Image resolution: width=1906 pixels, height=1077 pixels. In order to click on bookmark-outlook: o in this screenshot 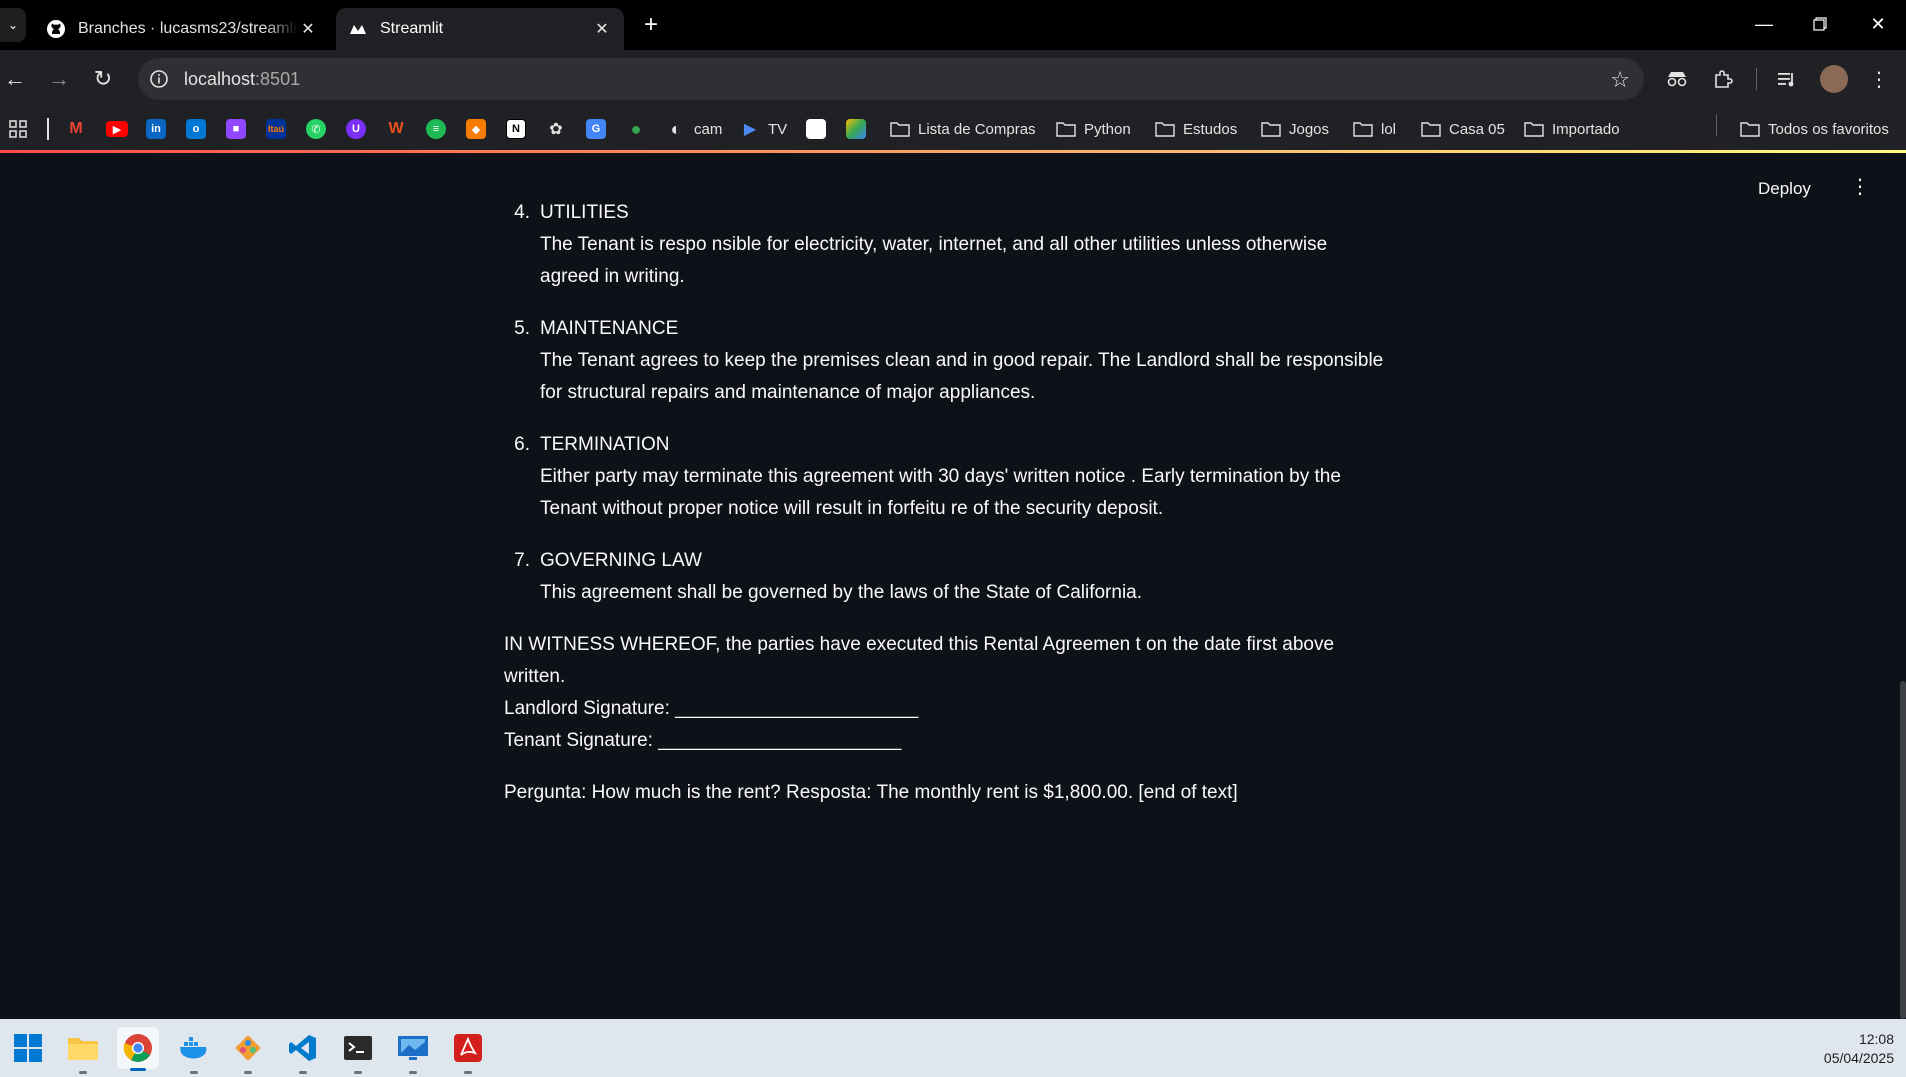, I will do `click(196, 129)`.